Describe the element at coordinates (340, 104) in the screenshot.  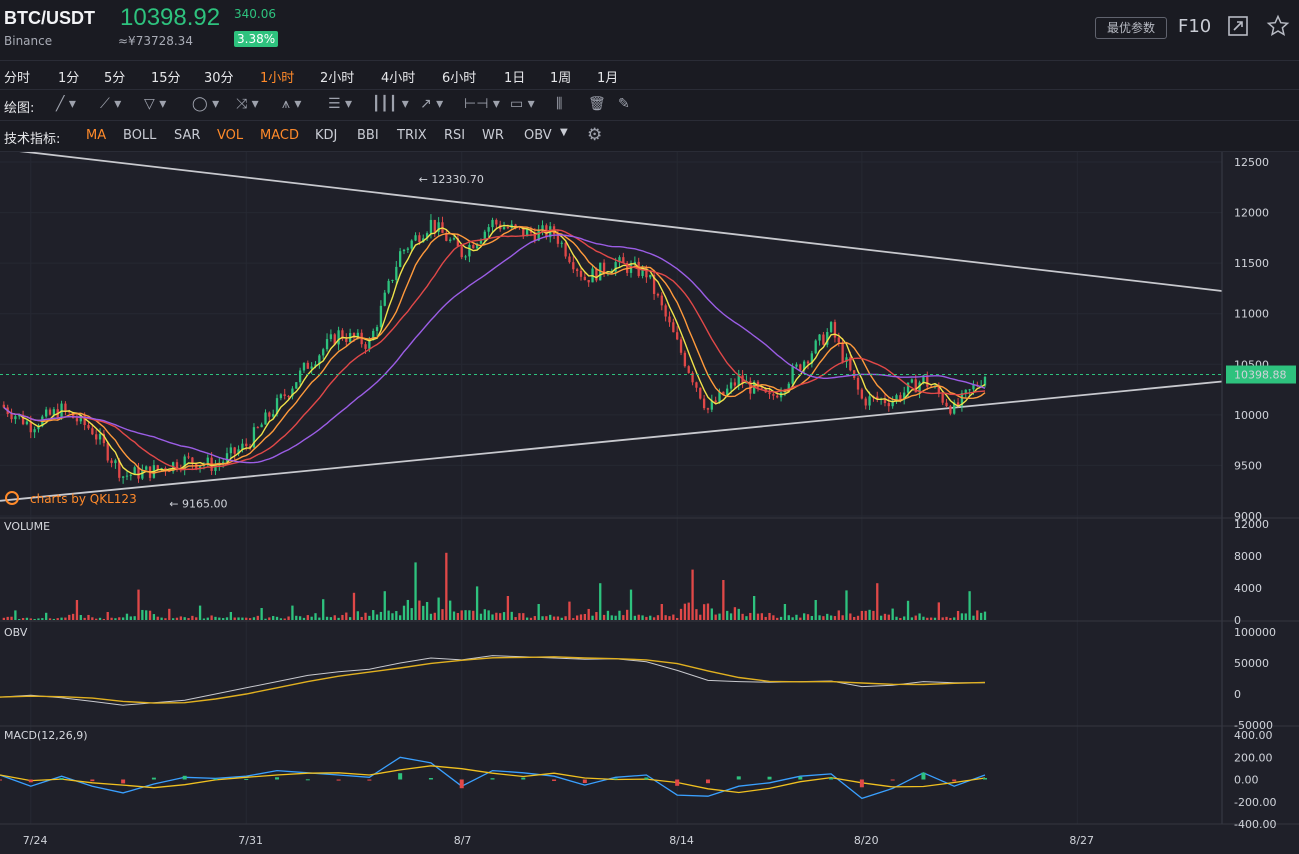
I see `fib-tool-icon: ☰ ▾` at that location.